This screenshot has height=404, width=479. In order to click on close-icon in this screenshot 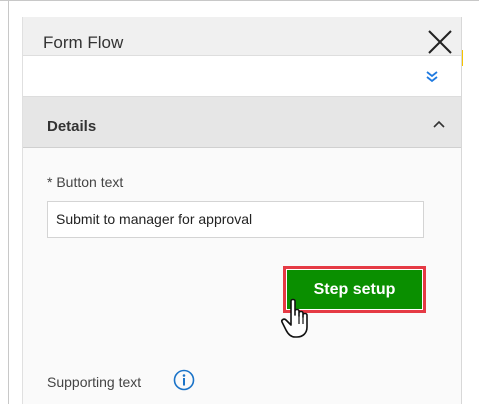, I will do `click(440, 42)`.